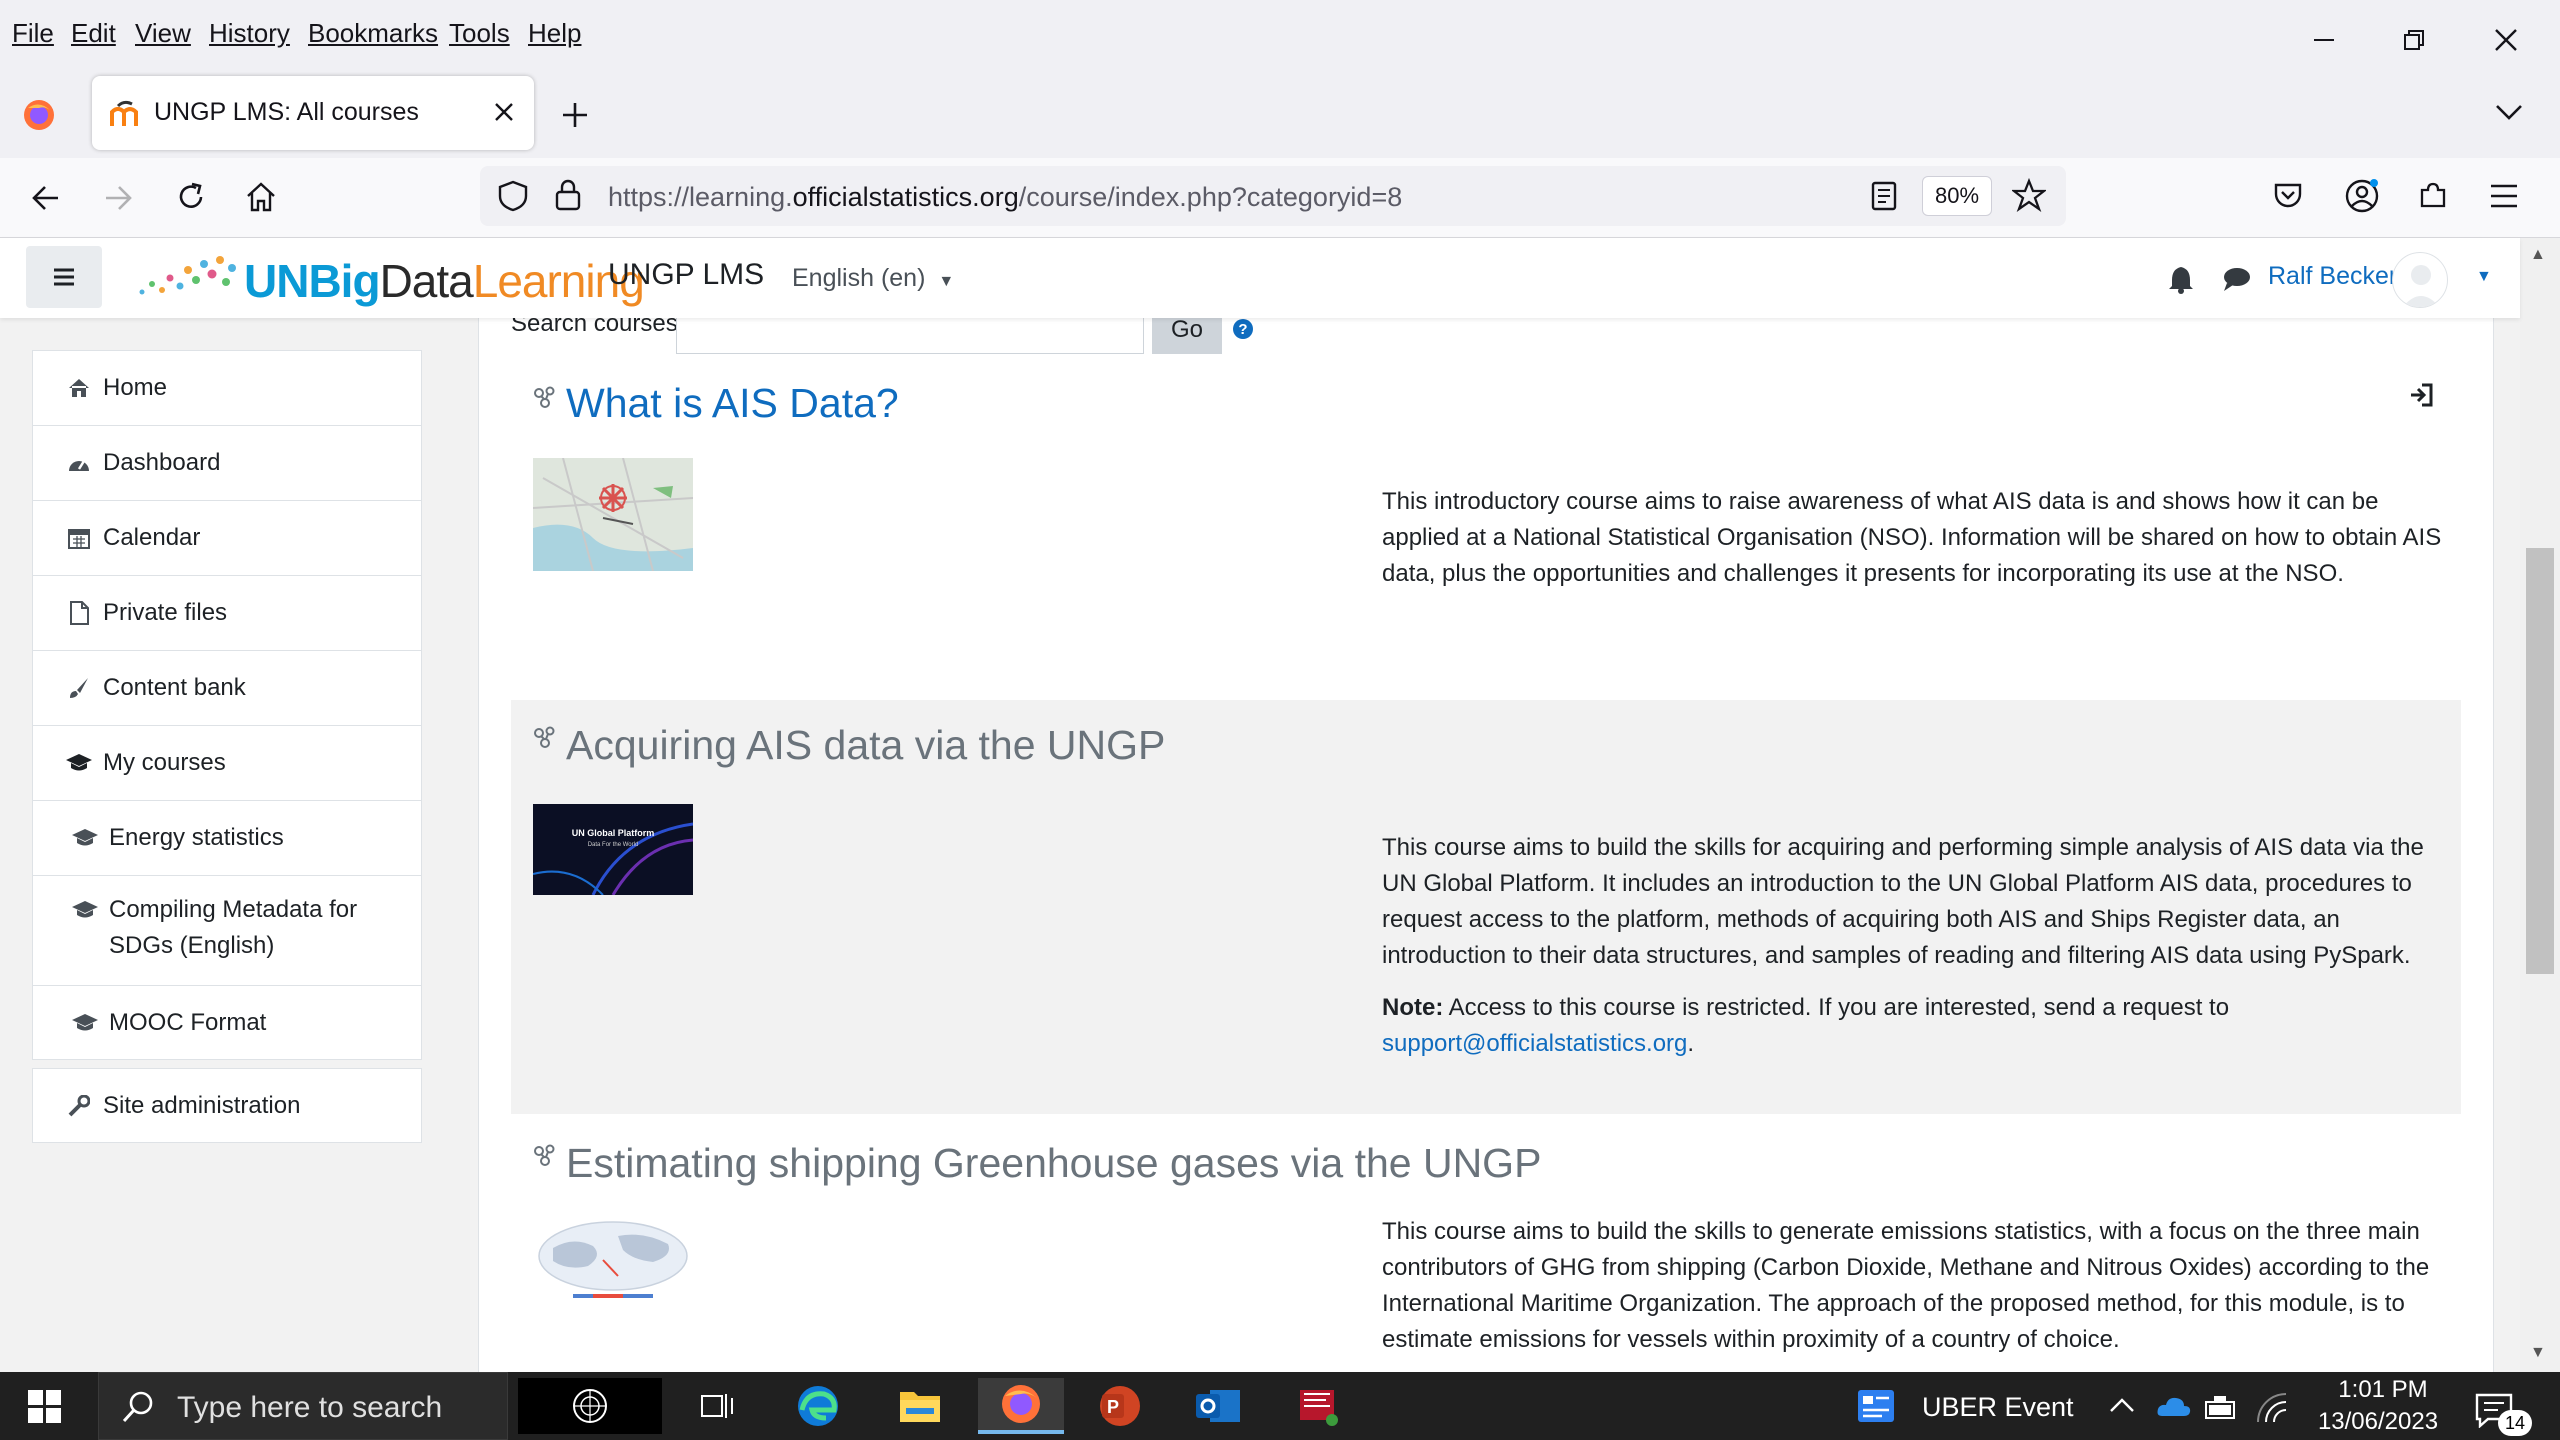  Describe the element at coordinates (2540, 761) in the screenshot. I see `scrollbar-thumb` at that location.